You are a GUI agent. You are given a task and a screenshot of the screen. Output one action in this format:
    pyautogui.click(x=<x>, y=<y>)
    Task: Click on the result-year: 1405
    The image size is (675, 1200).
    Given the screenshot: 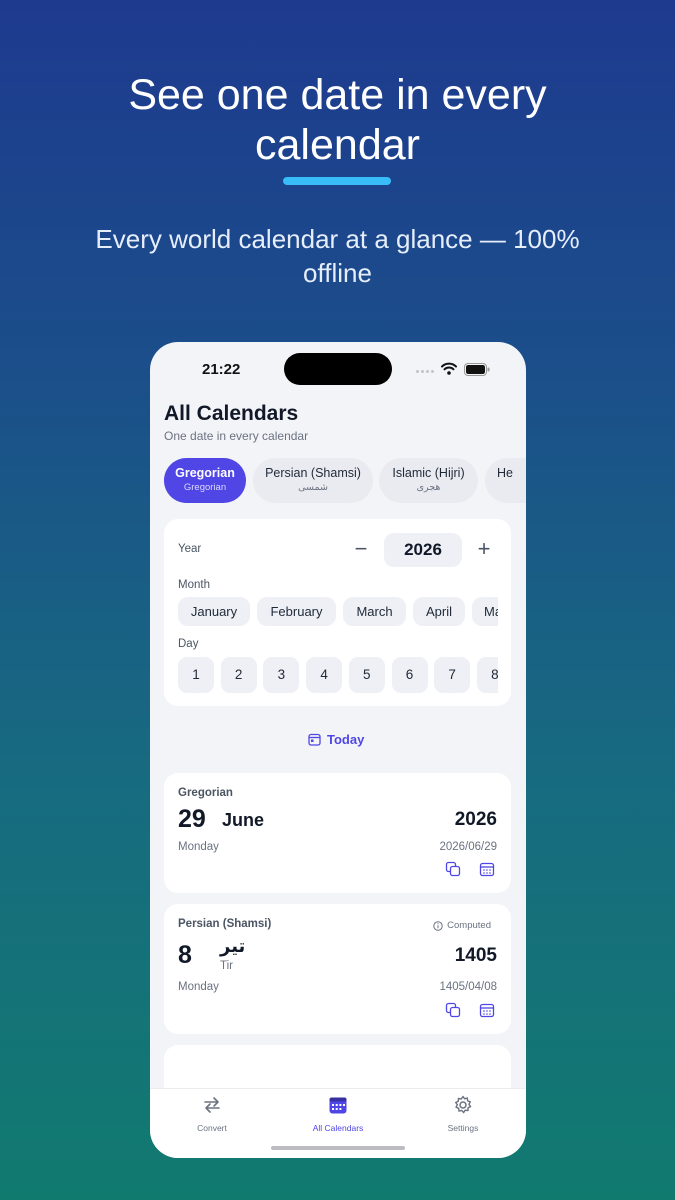 What is the action you would take?
    pyautogui.click(x=475, y=955)
    